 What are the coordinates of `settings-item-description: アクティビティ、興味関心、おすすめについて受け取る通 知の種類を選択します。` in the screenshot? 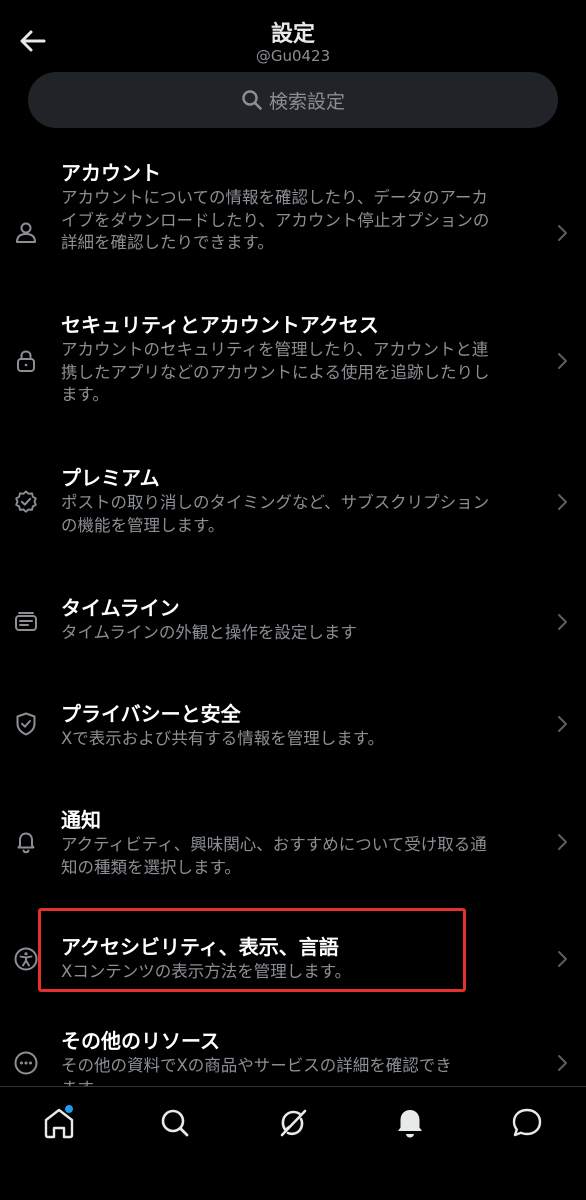 It's located at (301, 856).